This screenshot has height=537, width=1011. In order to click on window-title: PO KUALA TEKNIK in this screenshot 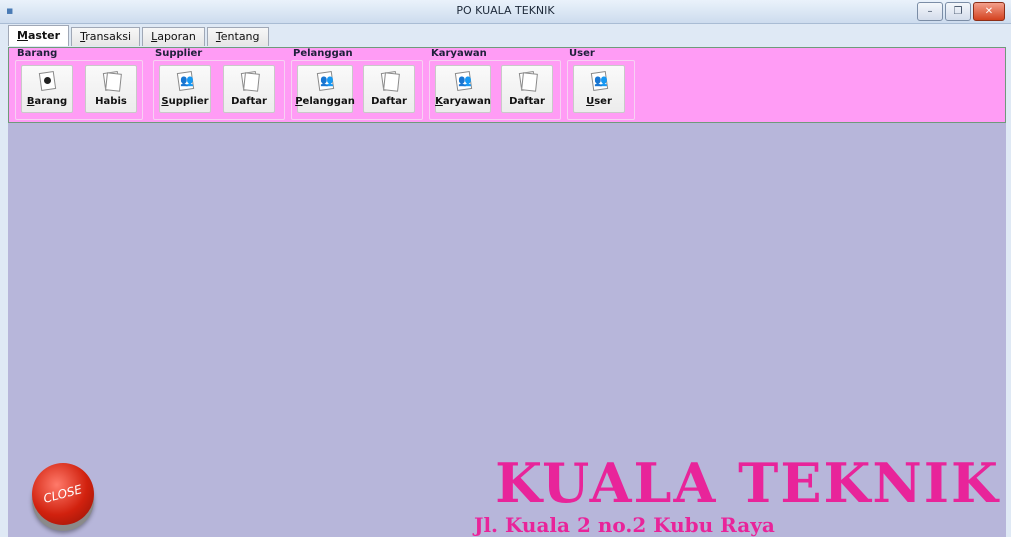, I will do `click(505, 10)`.